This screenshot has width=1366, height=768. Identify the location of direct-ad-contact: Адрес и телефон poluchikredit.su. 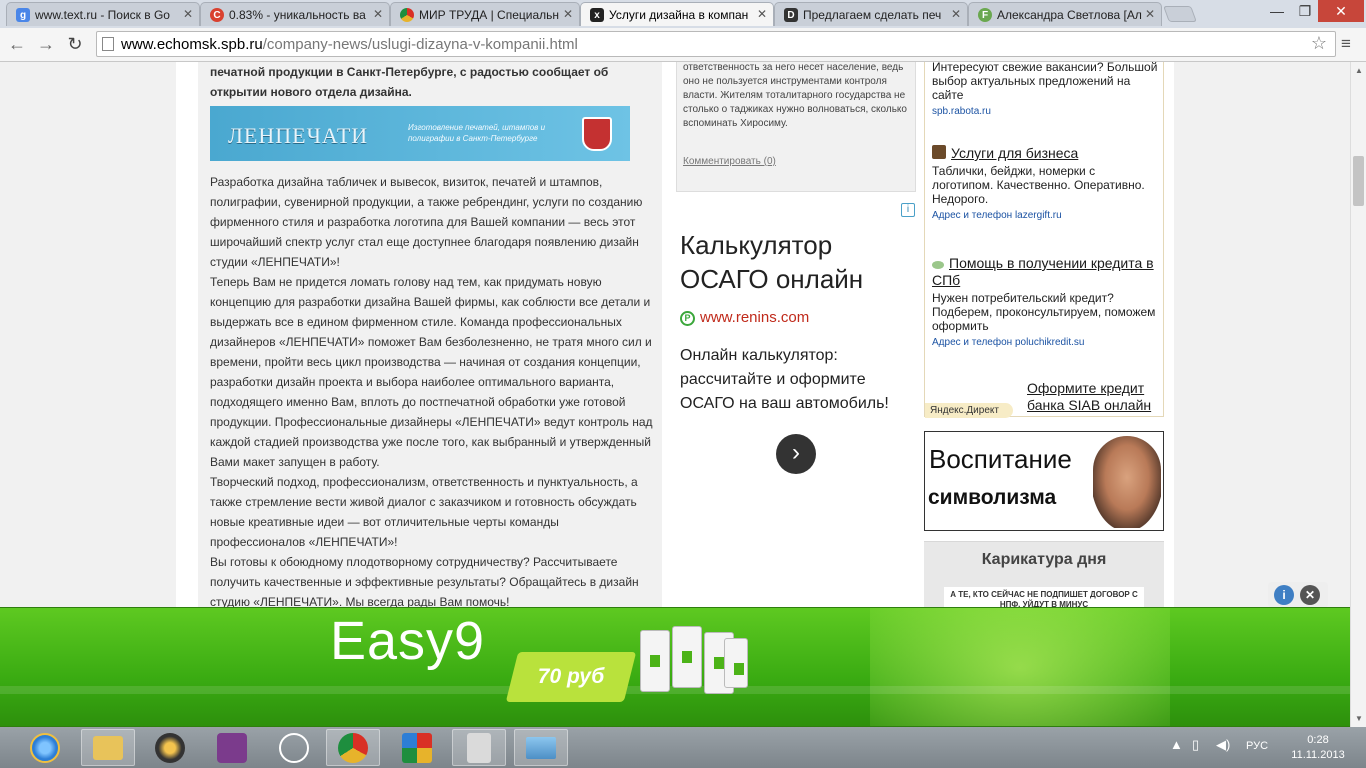
(1045, 342).